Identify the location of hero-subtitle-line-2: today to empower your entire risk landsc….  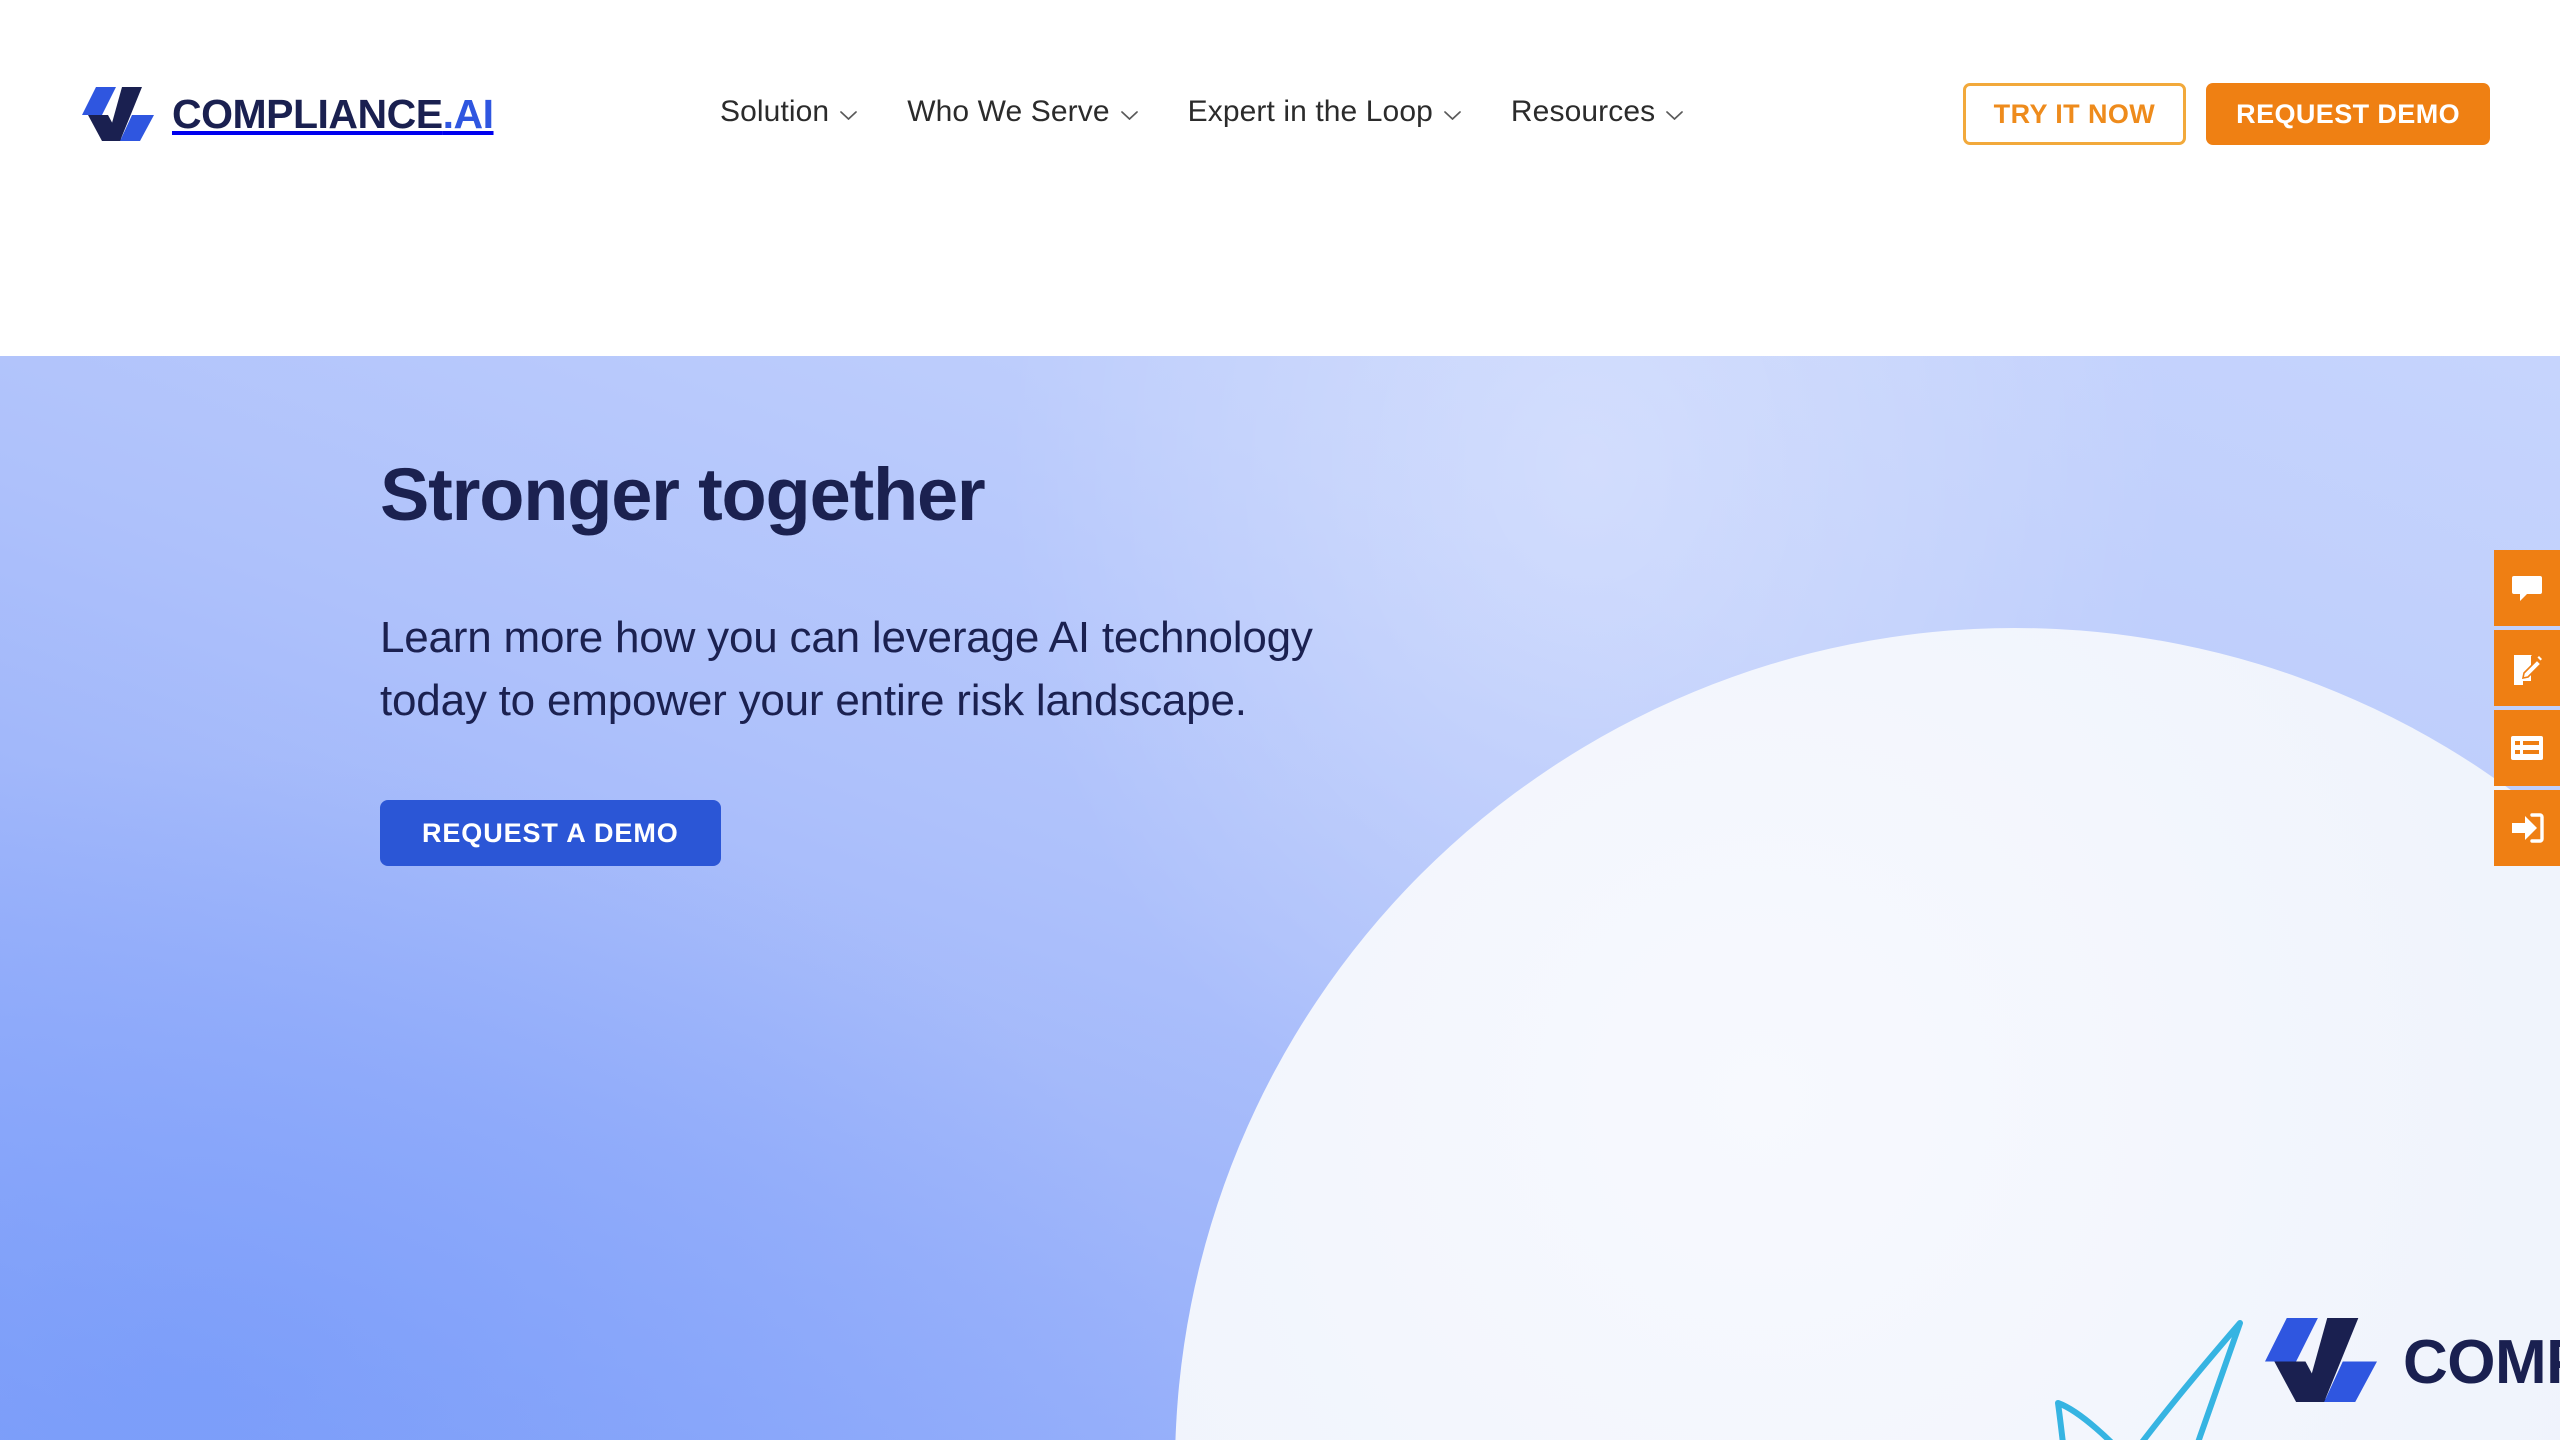
(813, 701).